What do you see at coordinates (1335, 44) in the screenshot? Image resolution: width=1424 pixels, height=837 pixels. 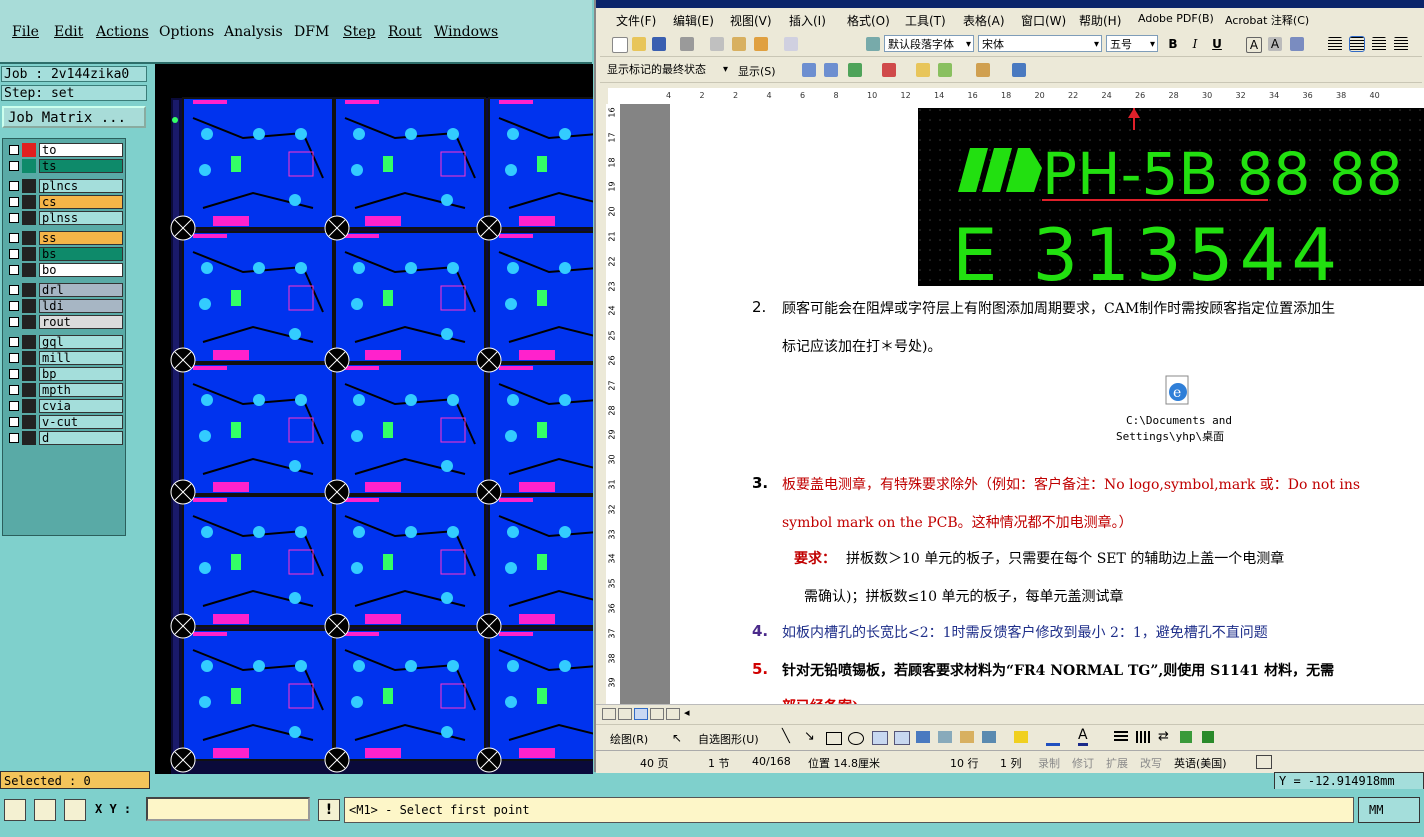 I see `justify-icon` at bounding box center [1335, 44].